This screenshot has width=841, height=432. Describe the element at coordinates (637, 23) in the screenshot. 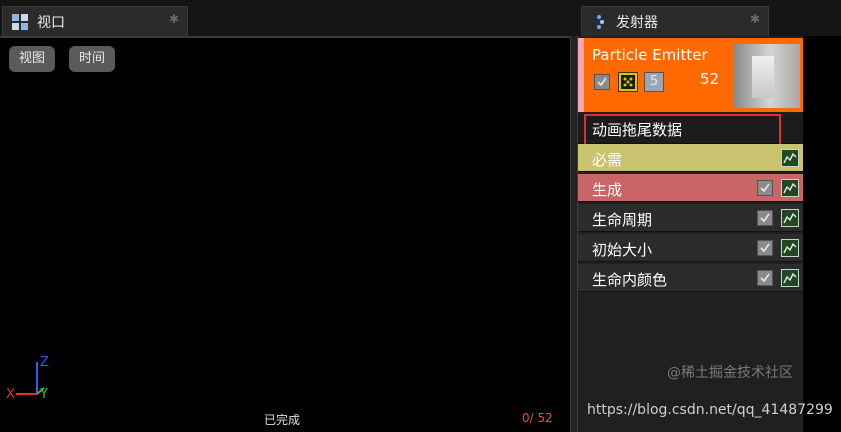

I see `tab-emitter-label: 发射器` at that location.